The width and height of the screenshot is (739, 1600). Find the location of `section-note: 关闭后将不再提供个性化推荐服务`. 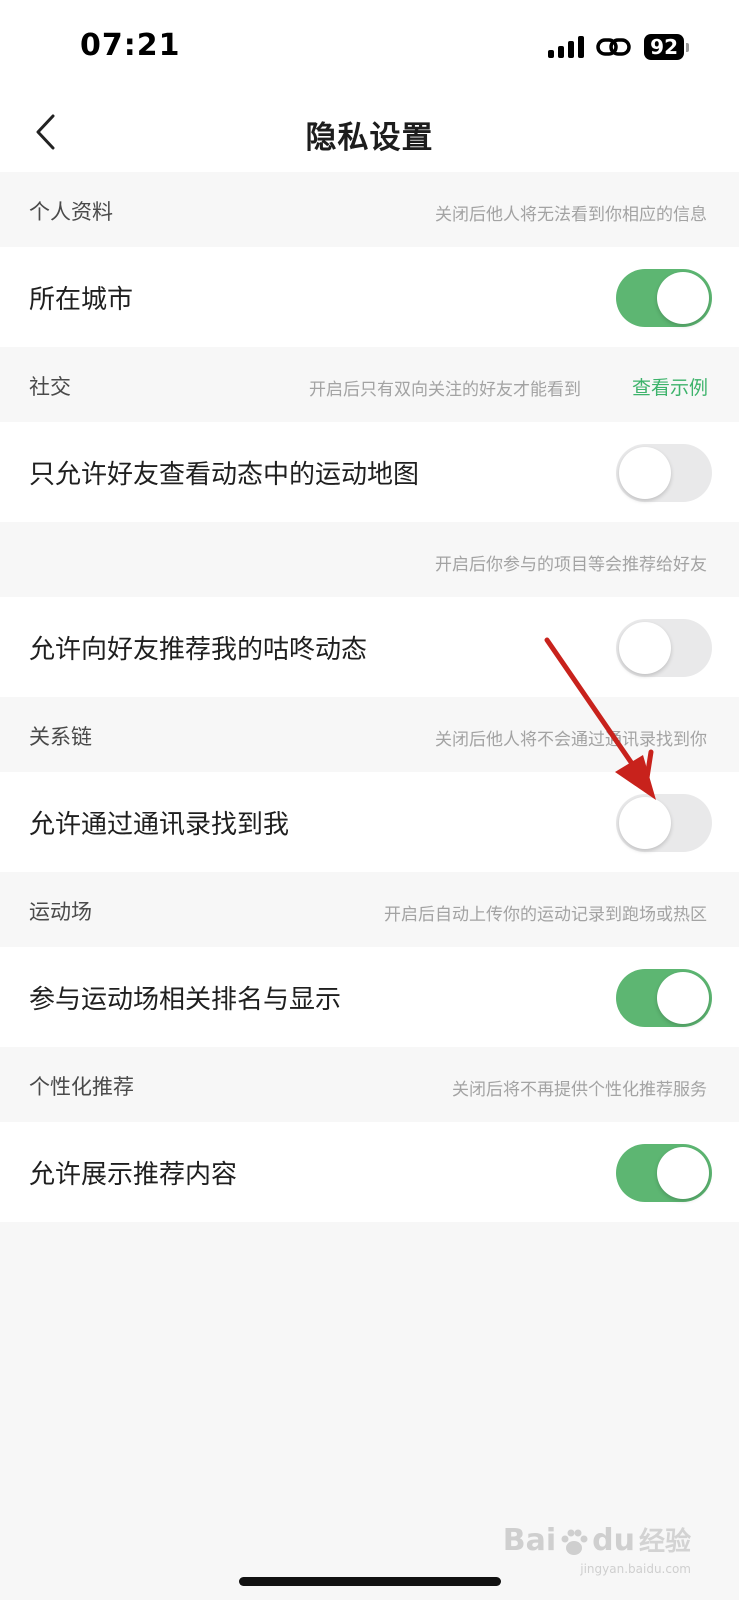

section-note: 关闭后将不再提供个性化推荐服务 is located at coordinates (579, 1090).